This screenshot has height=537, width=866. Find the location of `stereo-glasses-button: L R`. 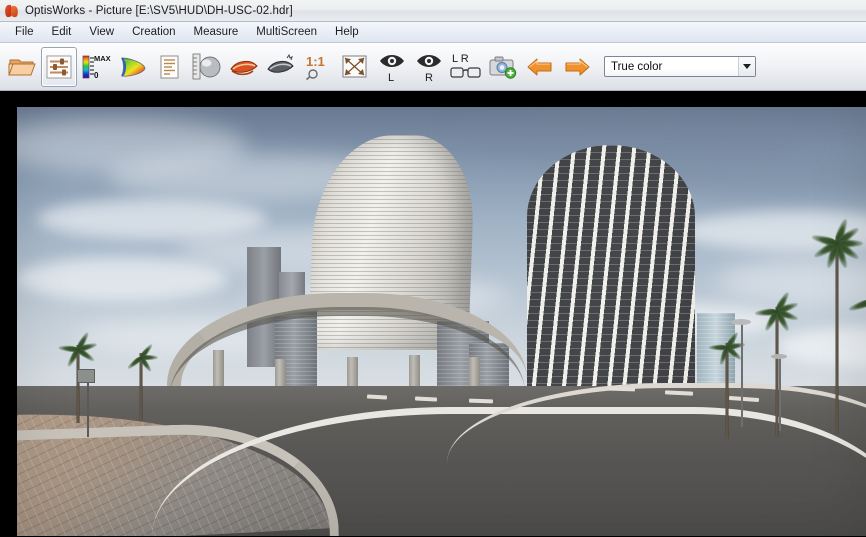

stereo-glasses-button: L R is located at coordinates (466, 67).